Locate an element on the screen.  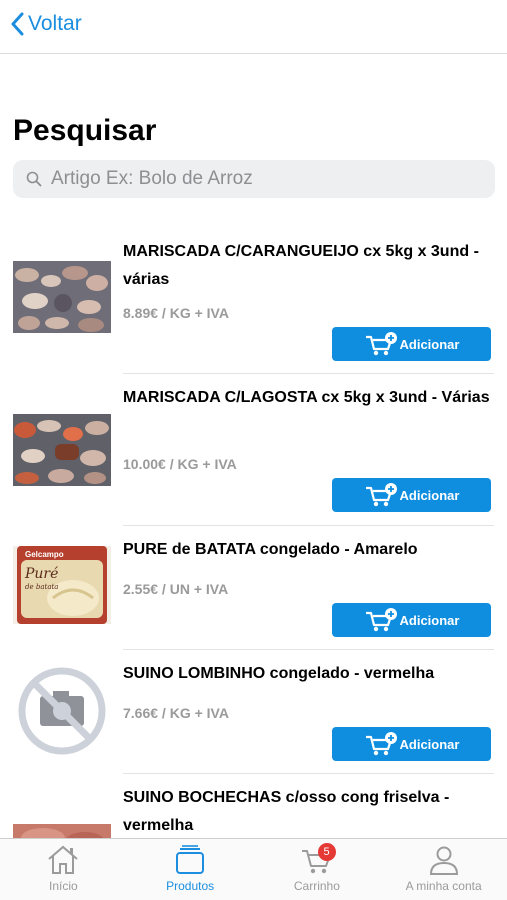
tab-label: Carrinho is located at coordinates (316, 886).